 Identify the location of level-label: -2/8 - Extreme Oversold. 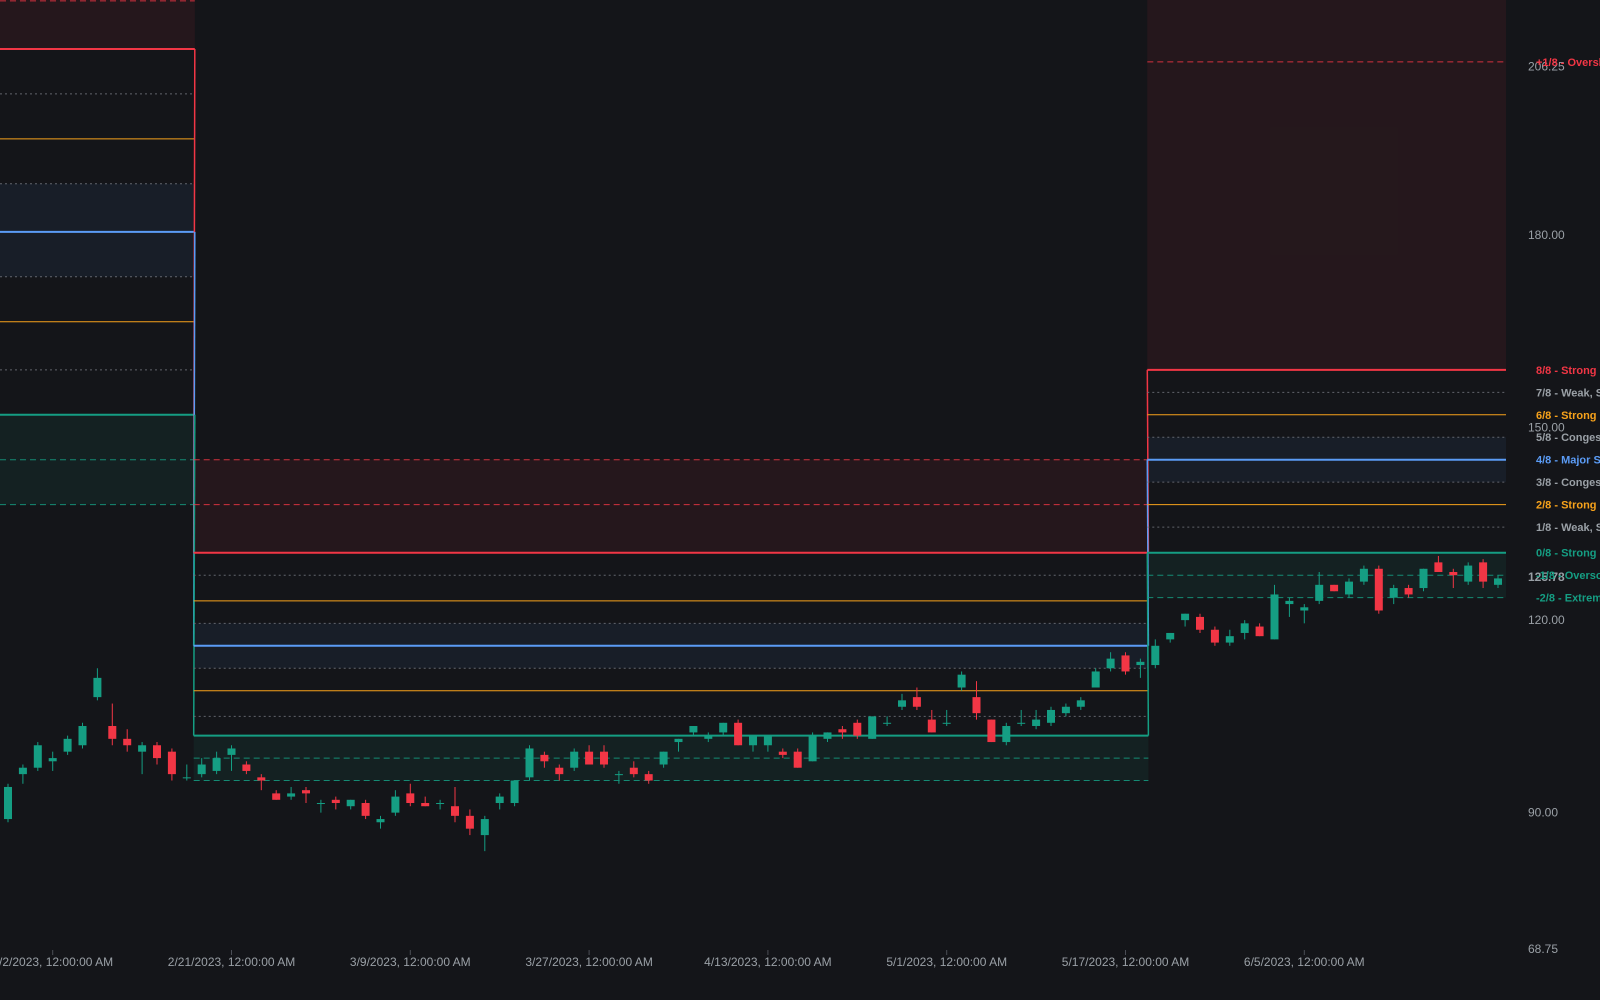
(1568, 599).